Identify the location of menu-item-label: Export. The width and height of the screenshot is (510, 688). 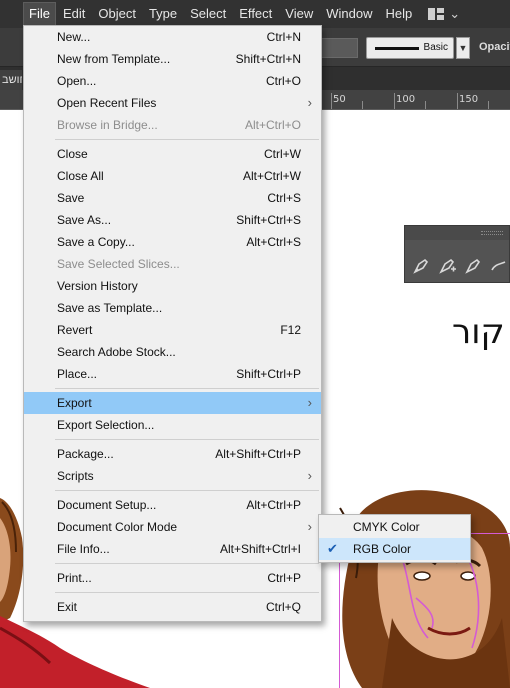
(74, 403).